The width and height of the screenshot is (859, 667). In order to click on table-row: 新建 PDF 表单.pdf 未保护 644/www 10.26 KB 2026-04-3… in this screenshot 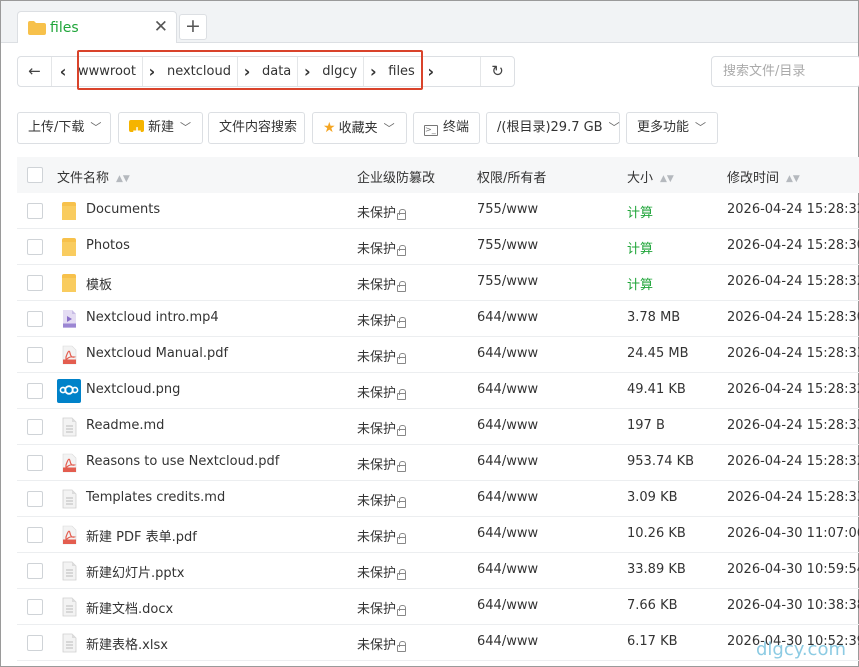, I will do `click(438, 535)`.